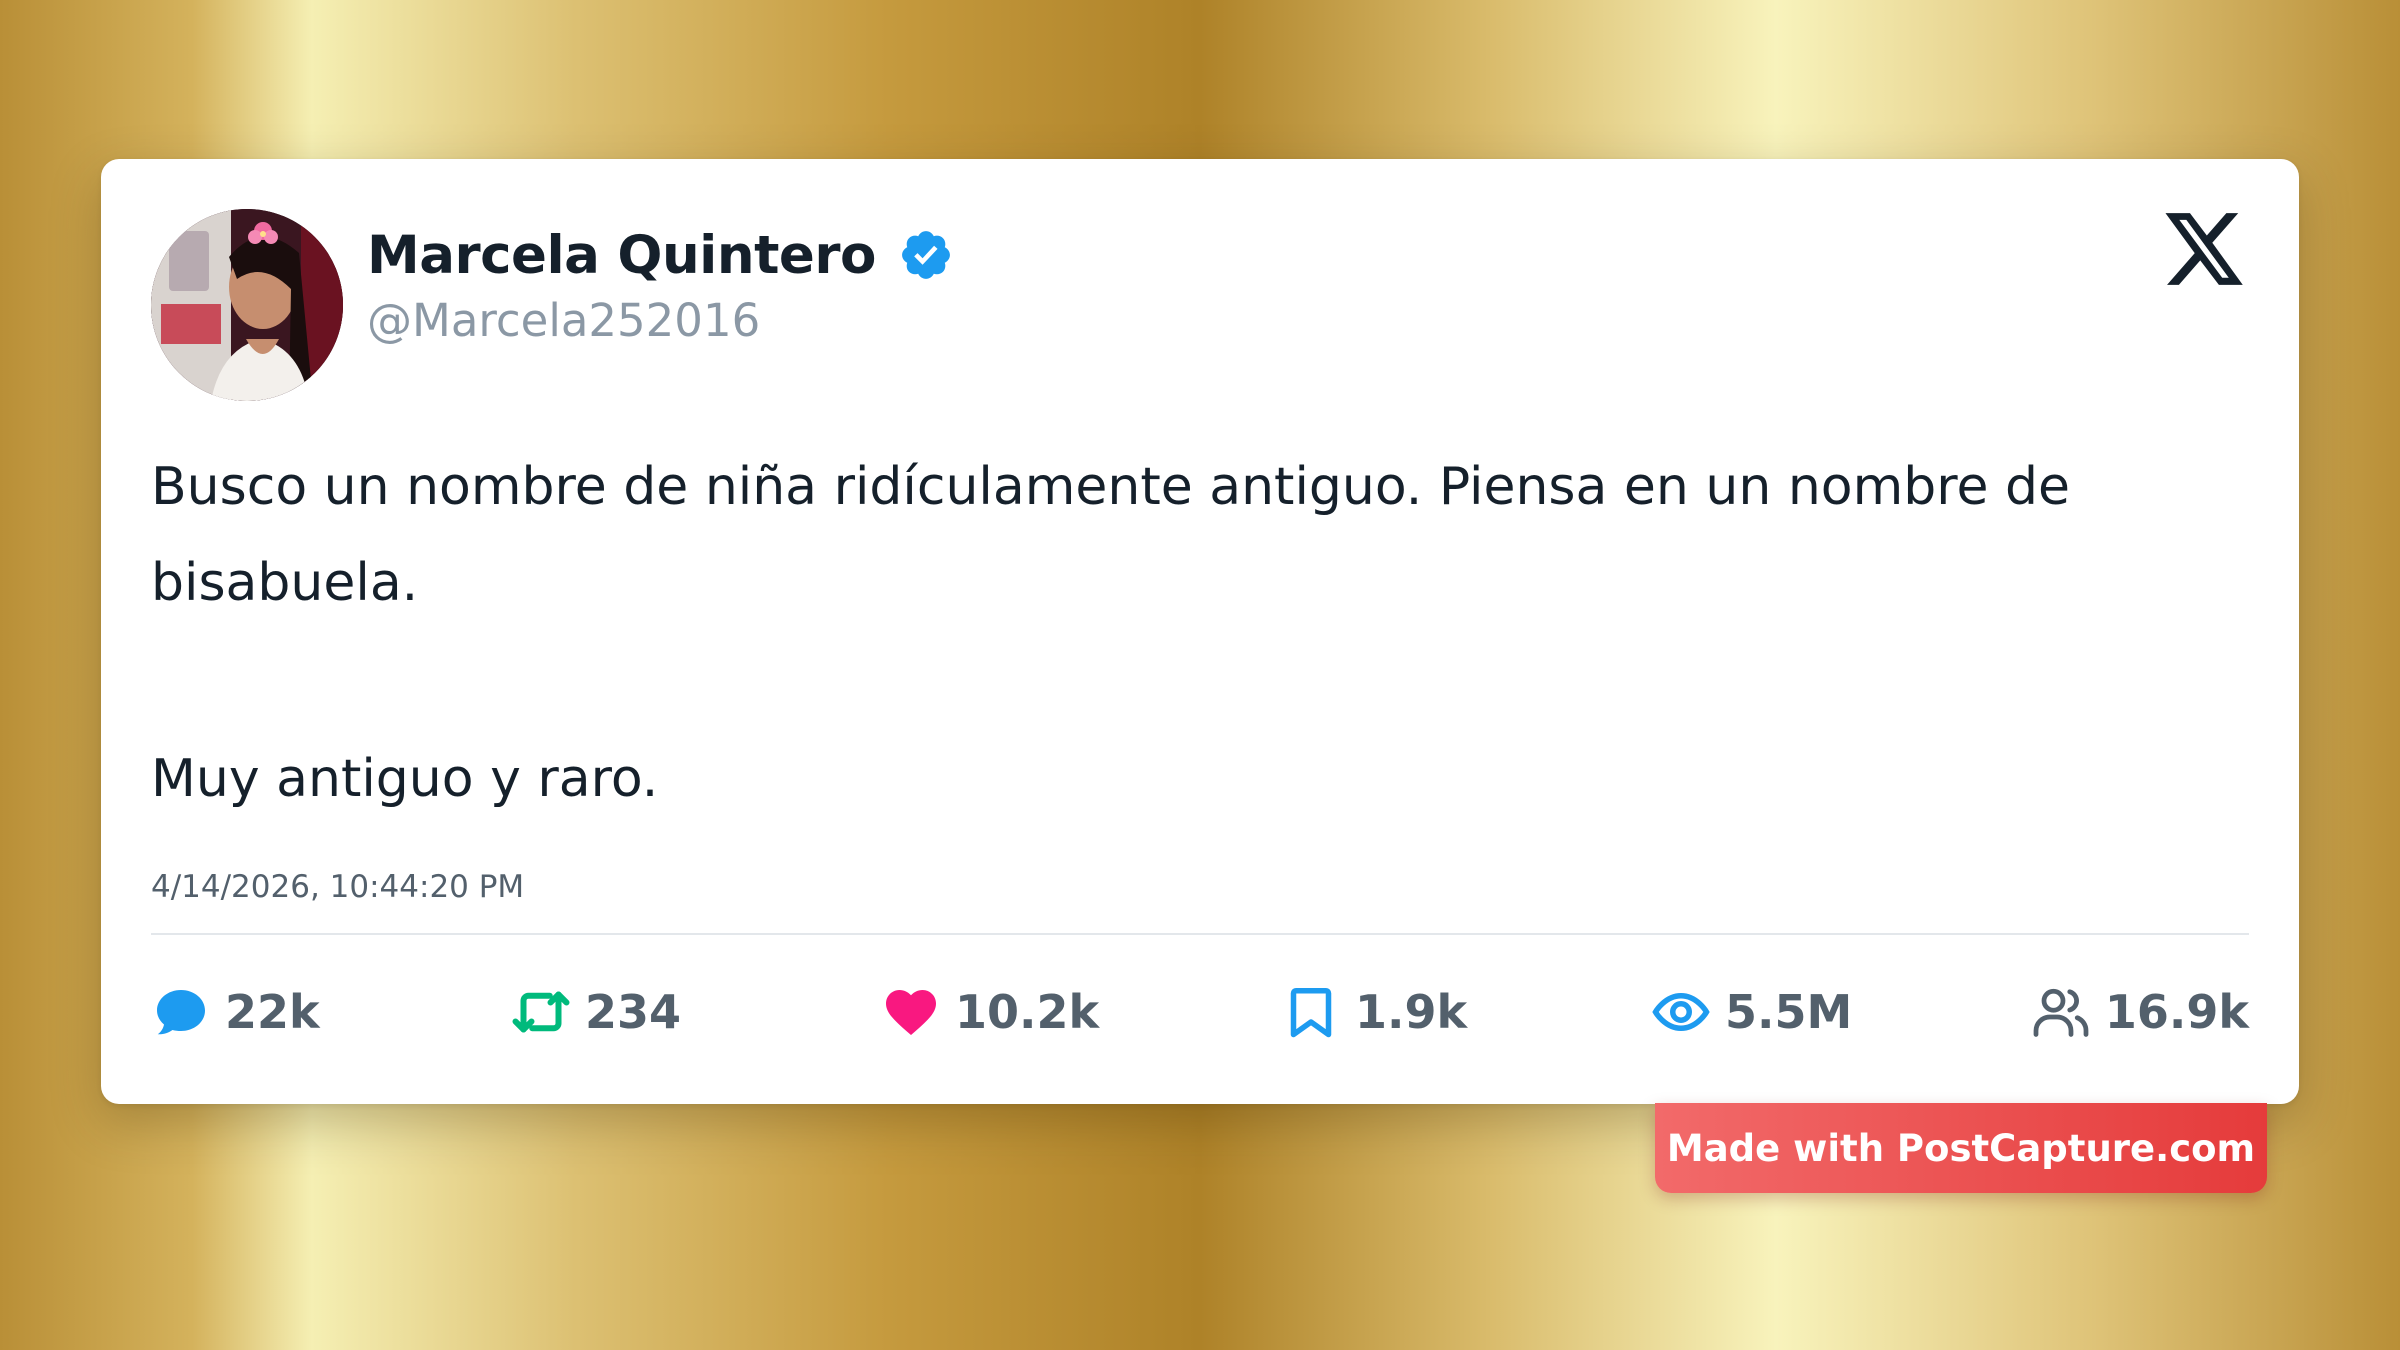 The width and height of the screenshot is (2400, 1350). Describe the element at coordinates (405, 779) in the screenshot. I see `tweet-paragraph: Muy antiguo y raro.` at that location.